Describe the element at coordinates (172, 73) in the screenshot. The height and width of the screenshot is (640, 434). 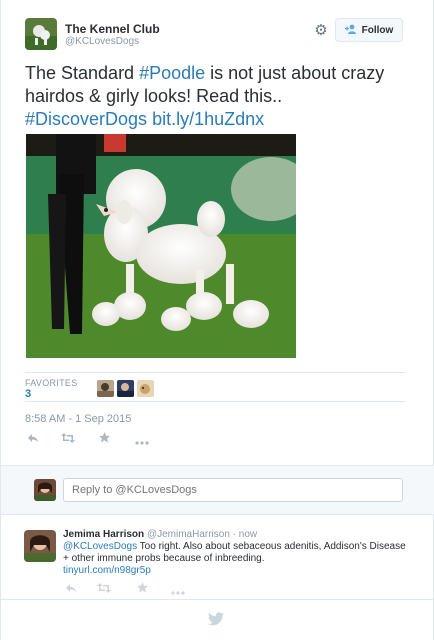
I see `hashtag-link: #Poodle` at that location.